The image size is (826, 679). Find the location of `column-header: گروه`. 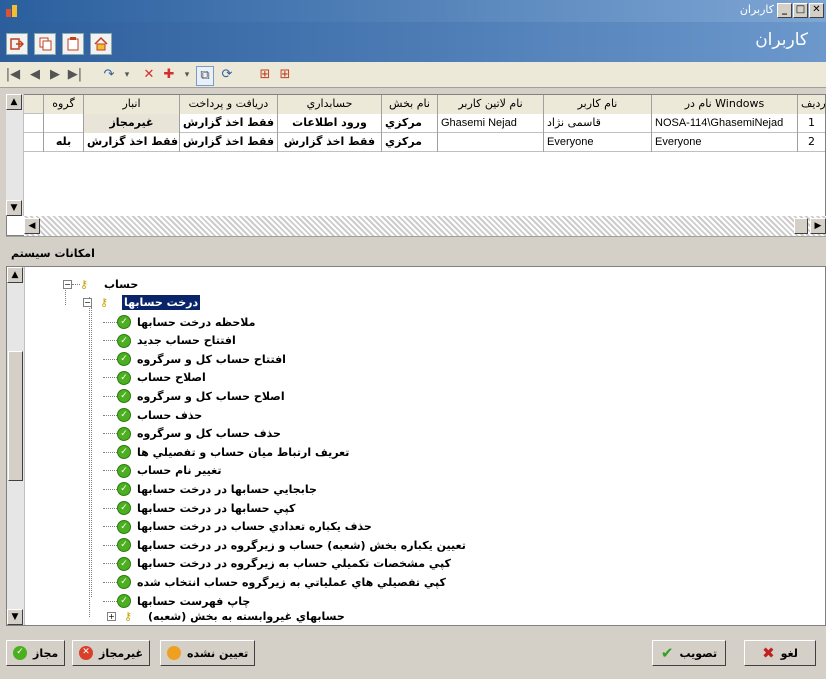

column-header: گروه is located at coordinates (63, 104).